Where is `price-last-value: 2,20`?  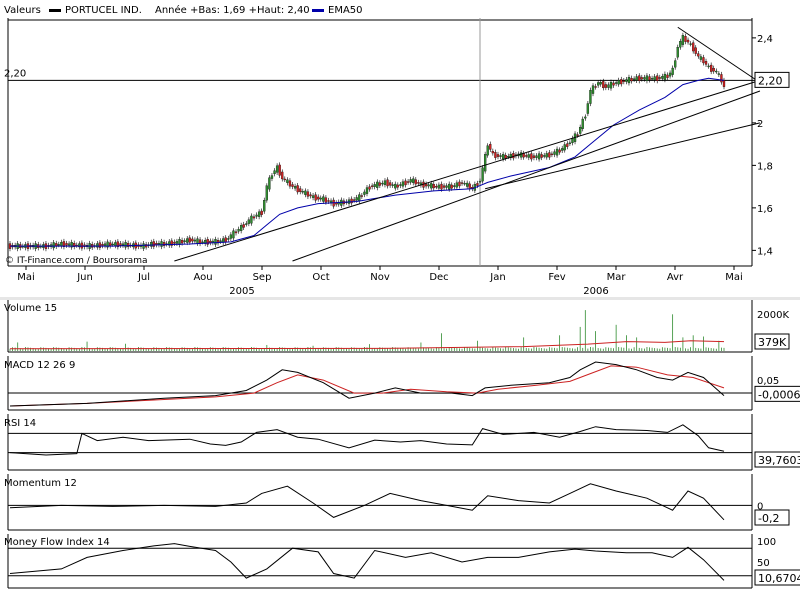 price-last-value: 2,20 is located at coordinates (770, 80).